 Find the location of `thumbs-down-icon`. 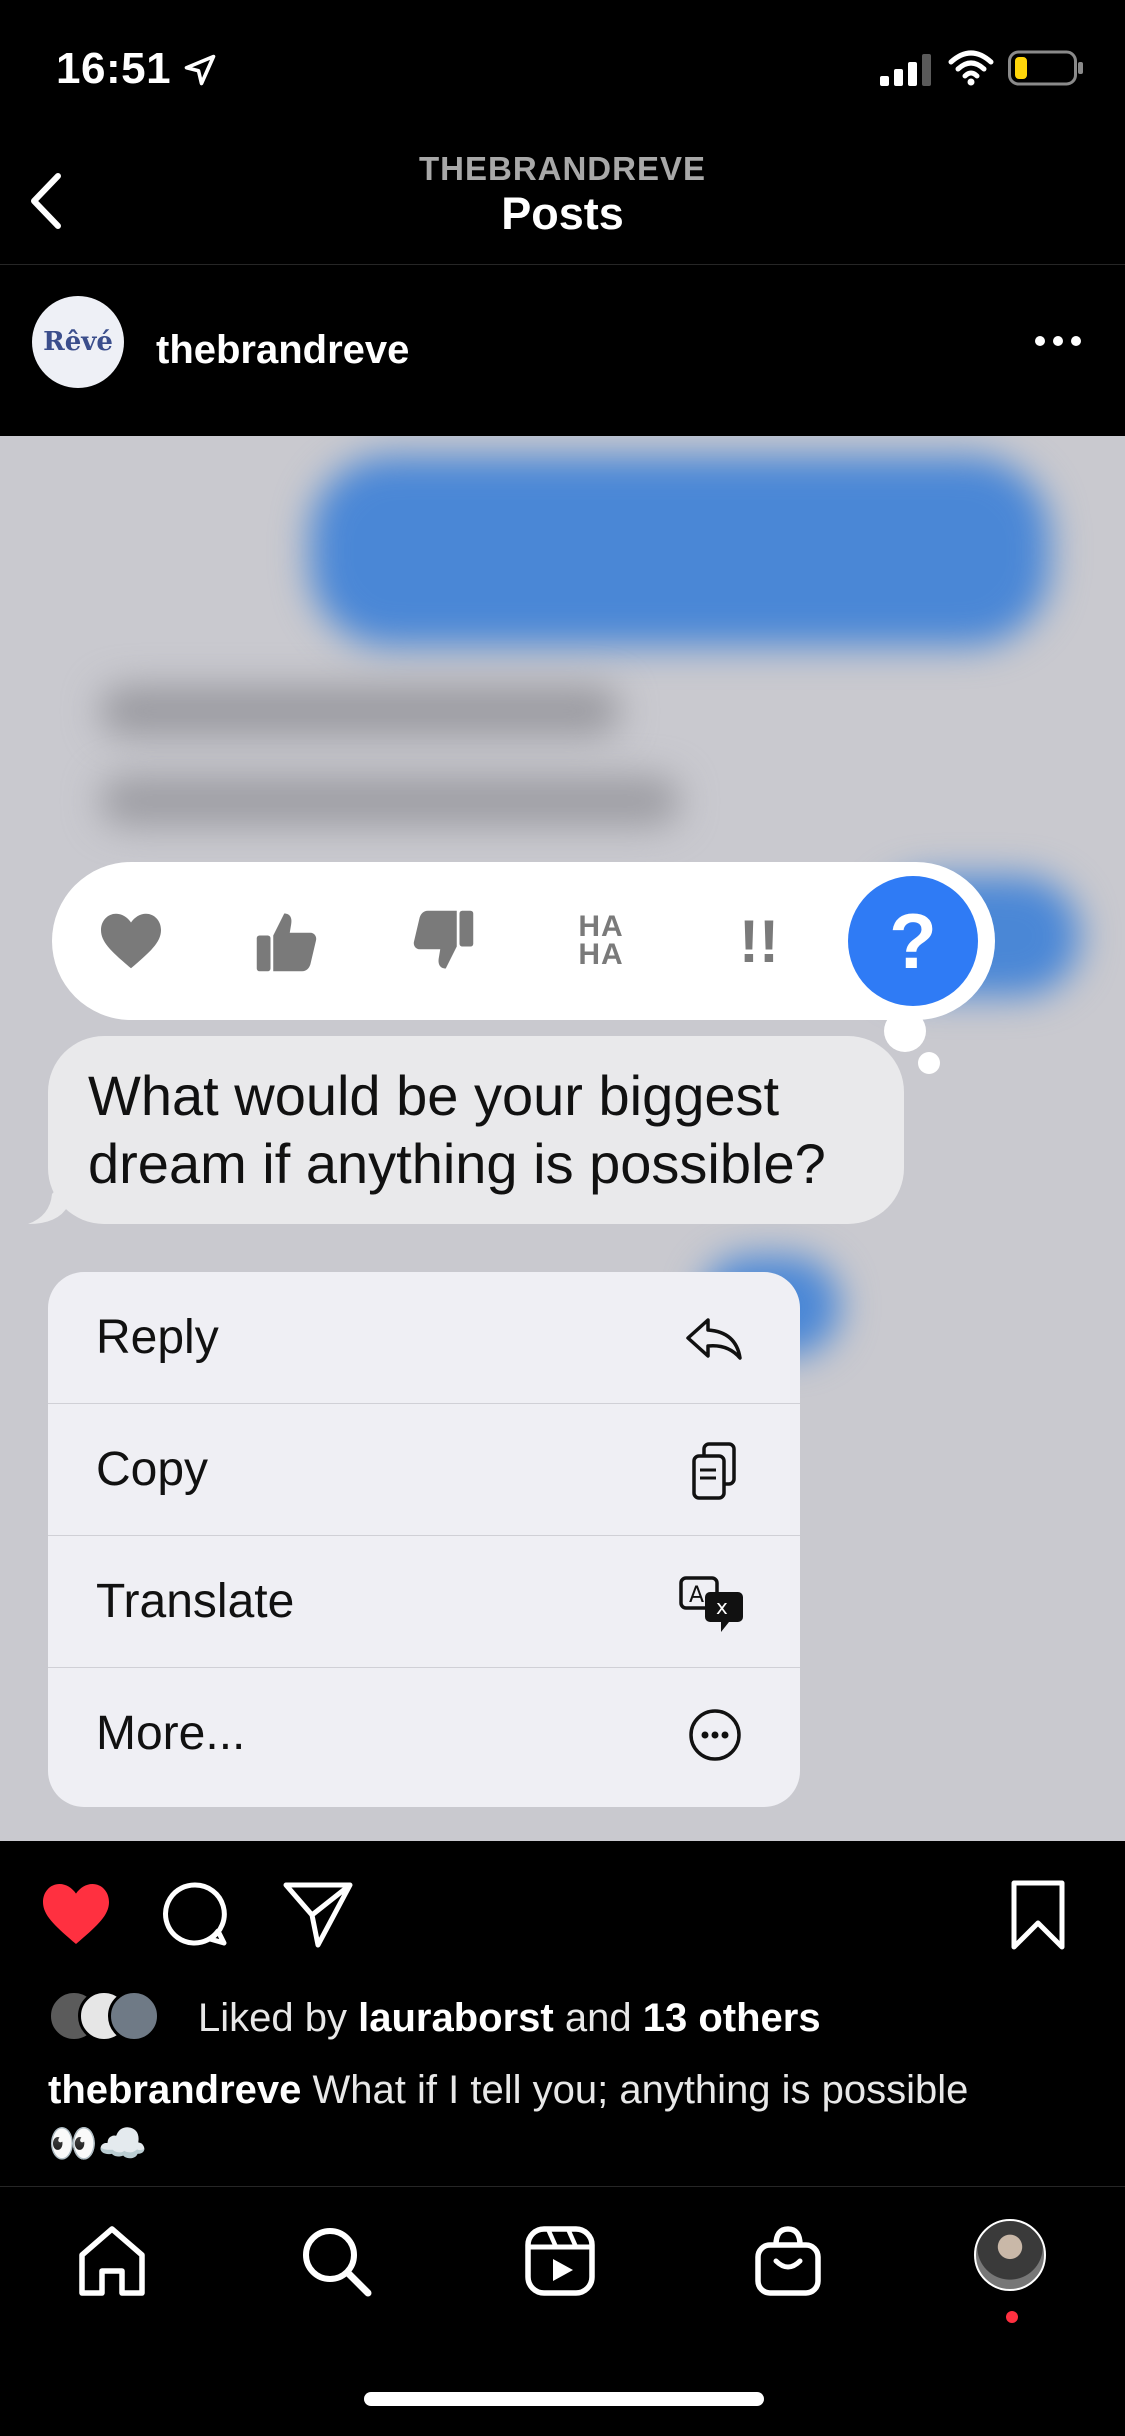

thumbs-down-icon is located at coordinates (443, 939).